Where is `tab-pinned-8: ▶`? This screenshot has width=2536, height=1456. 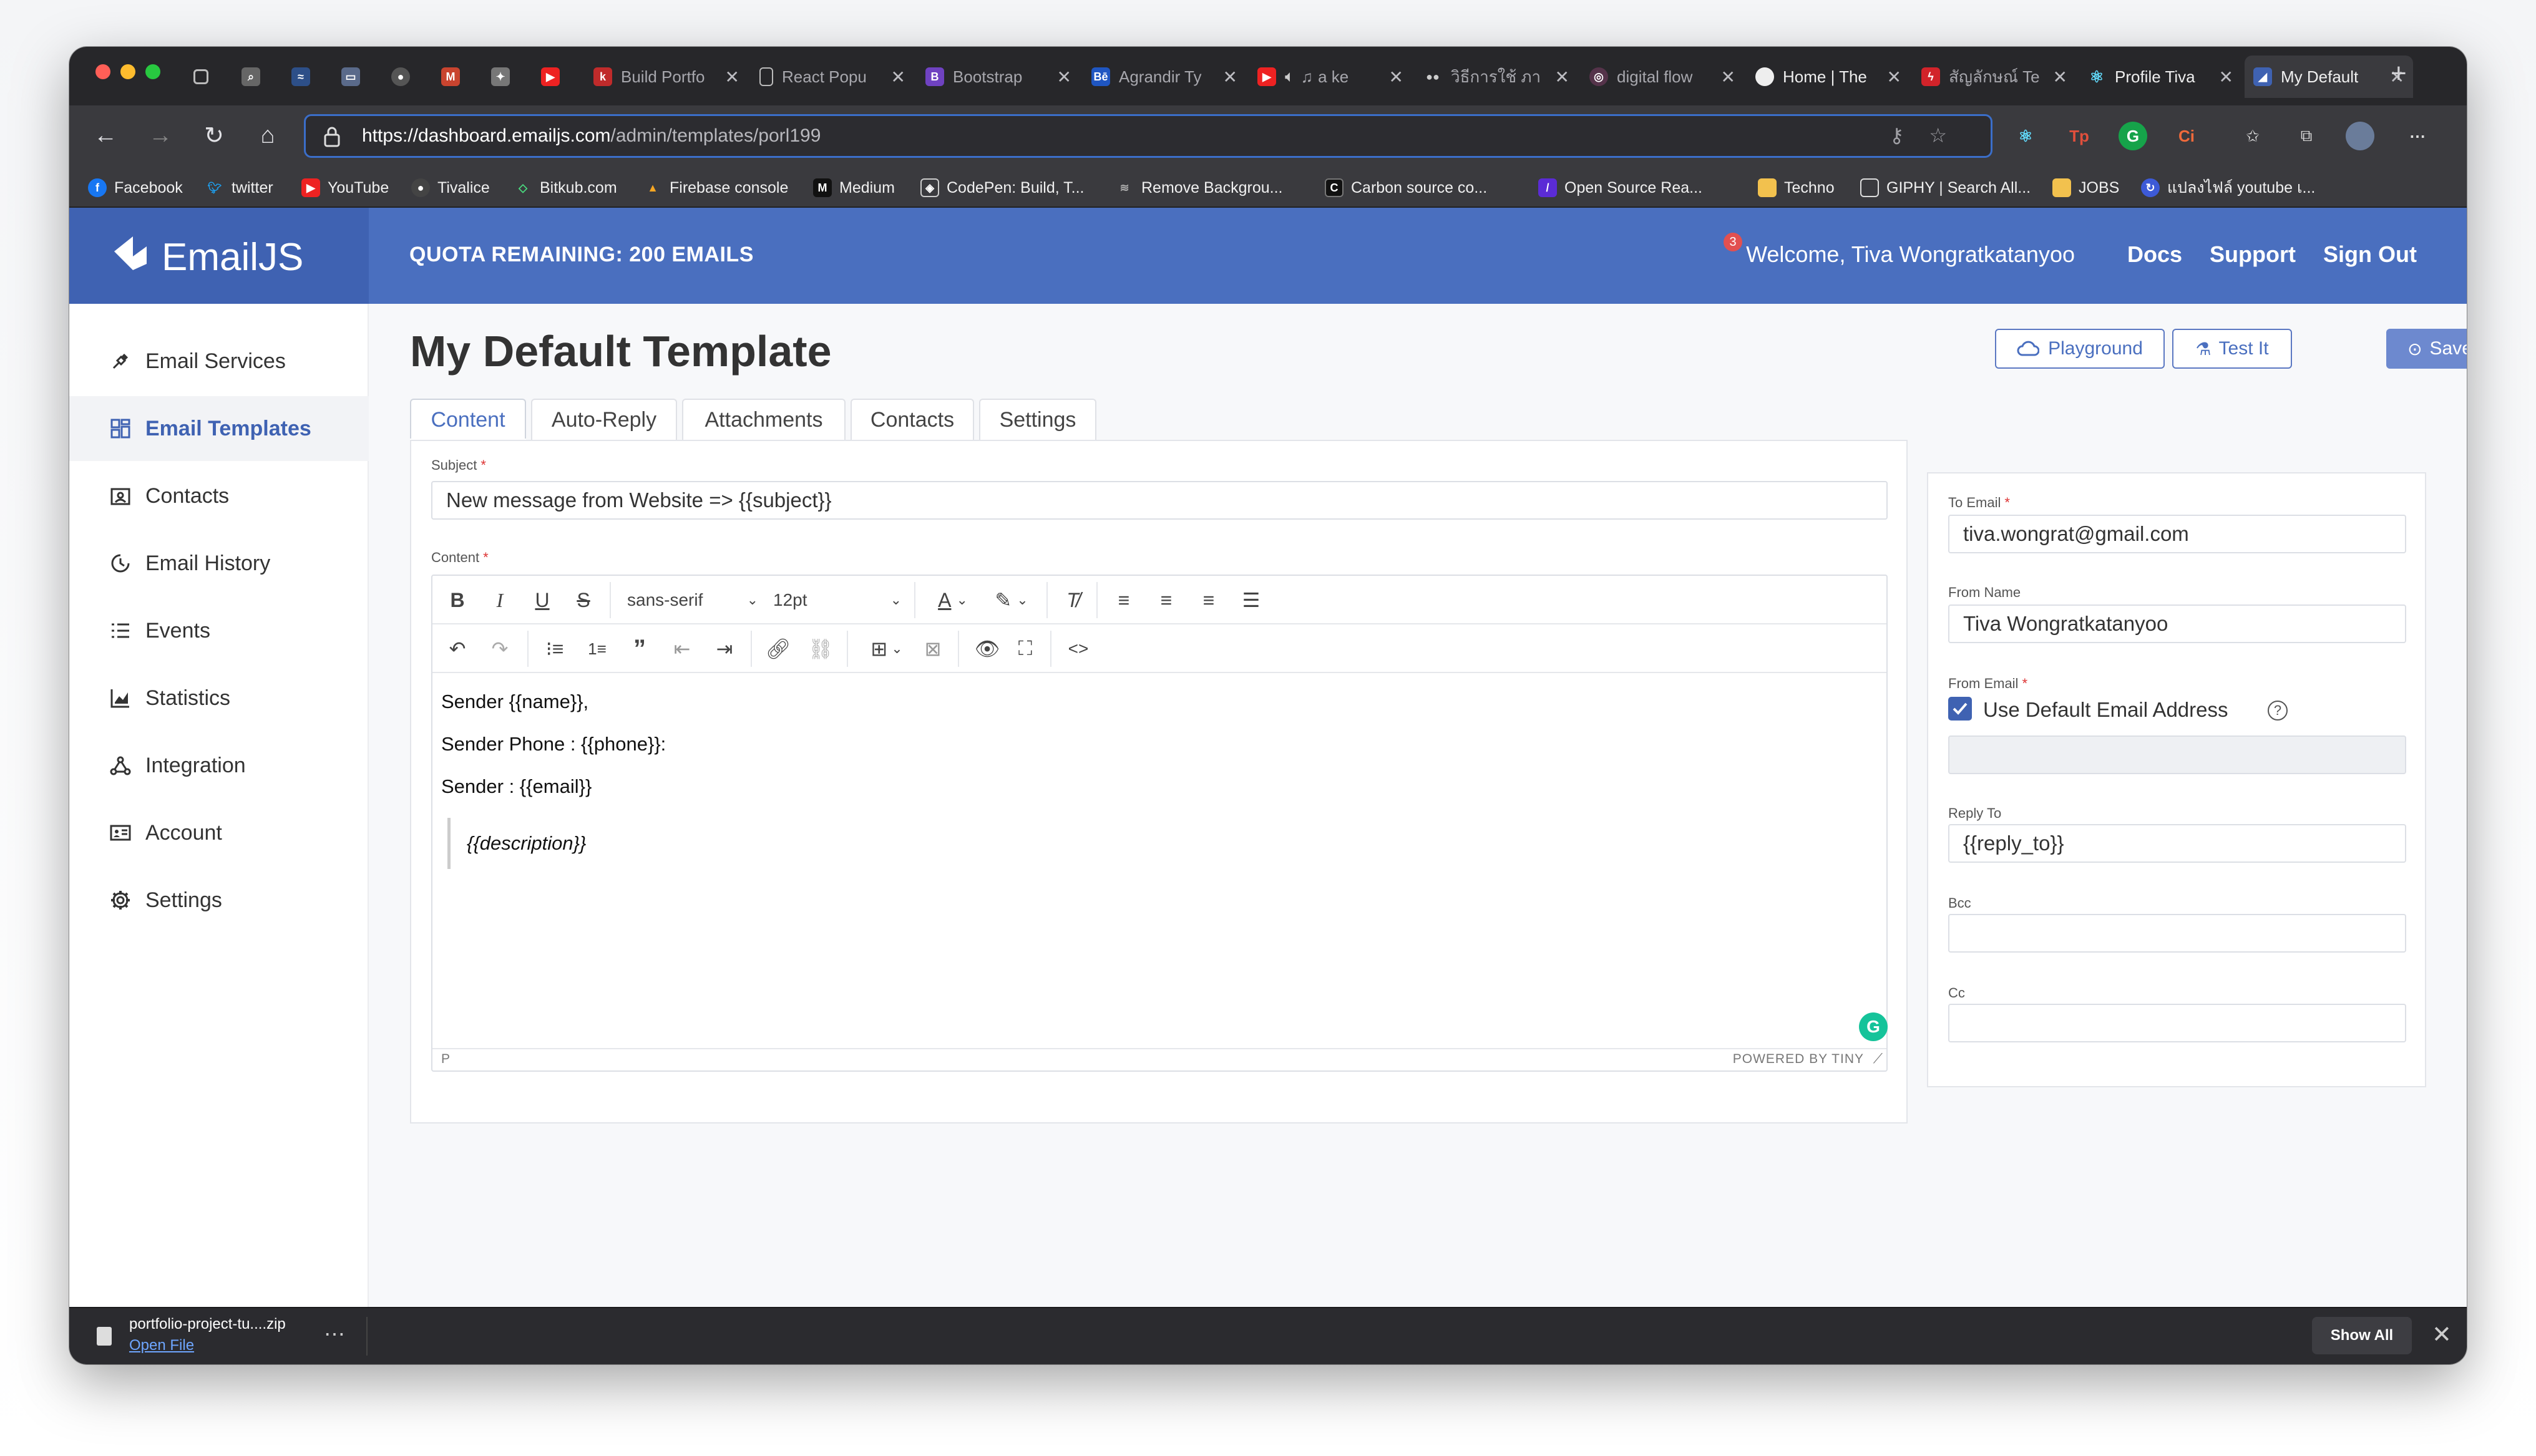
tab-pinned-8: ▶ is located at coordinates (554, 77).